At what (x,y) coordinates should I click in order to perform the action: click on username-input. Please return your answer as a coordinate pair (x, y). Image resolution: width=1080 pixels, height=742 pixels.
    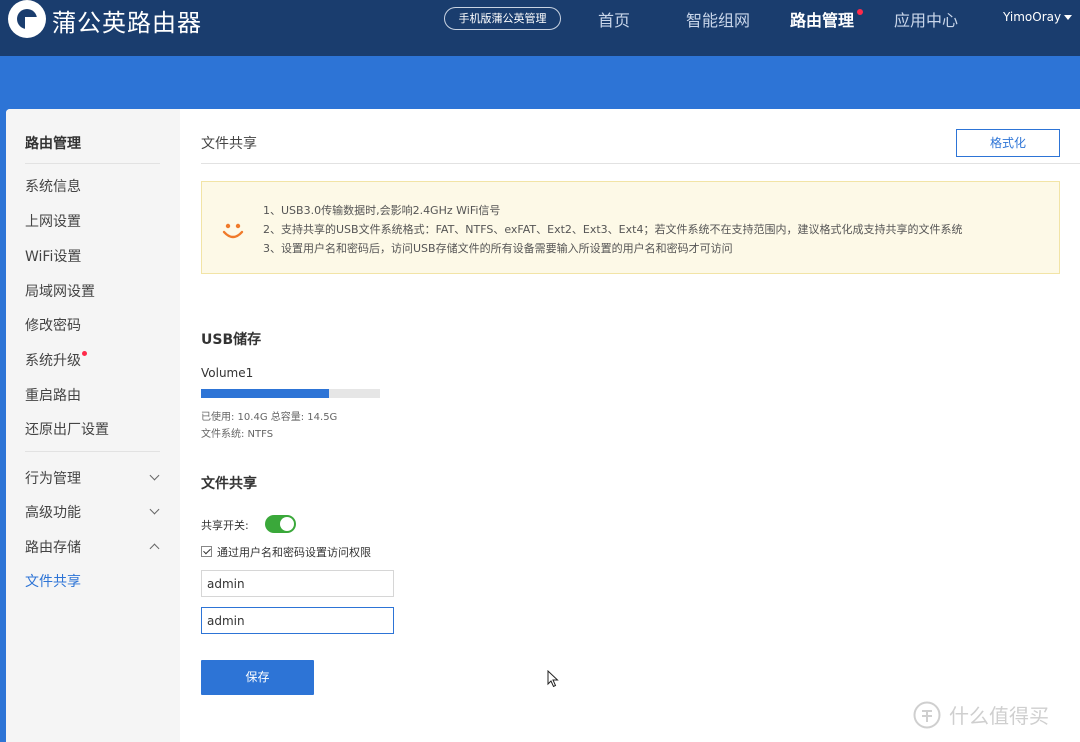
    Looking at the image, I should click on (297, 583).